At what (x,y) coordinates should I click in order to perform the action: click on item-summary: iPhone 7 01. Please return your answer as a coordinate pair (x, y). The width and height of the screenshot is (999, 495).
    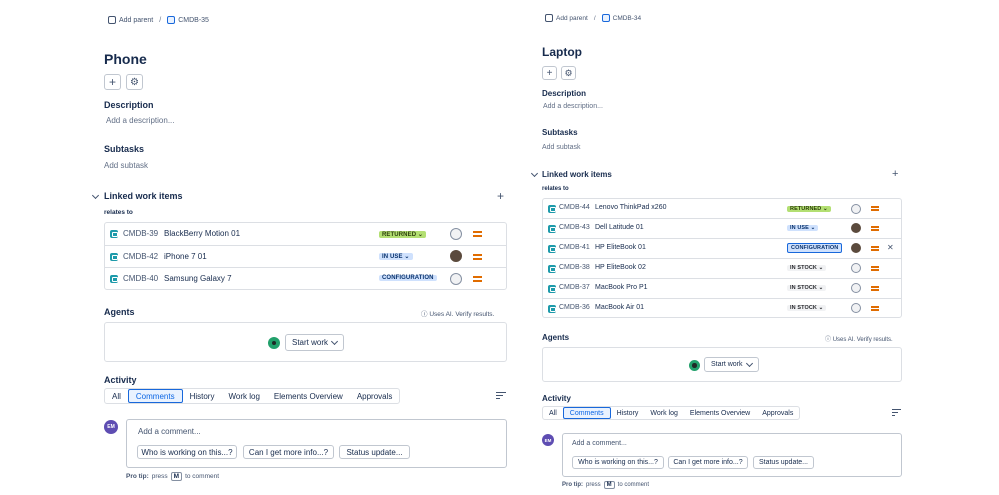
    Looking at the image, I should click on (185, 256).